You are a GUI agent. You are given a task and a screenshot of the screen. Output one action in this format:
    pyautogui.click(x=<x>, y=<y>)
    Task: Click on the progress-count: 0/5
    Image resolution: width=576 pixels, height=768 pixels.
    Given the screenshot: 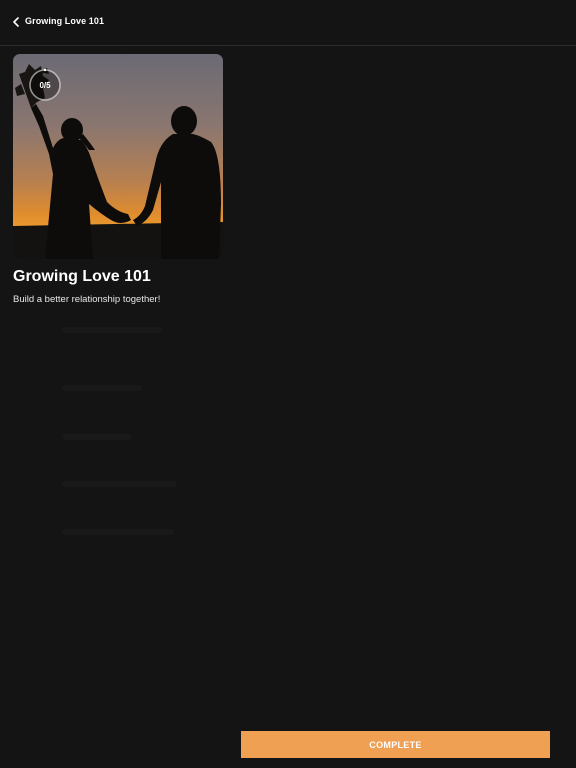 What is the action you would take?
    pyautogui.click(x=45, y=85)
    